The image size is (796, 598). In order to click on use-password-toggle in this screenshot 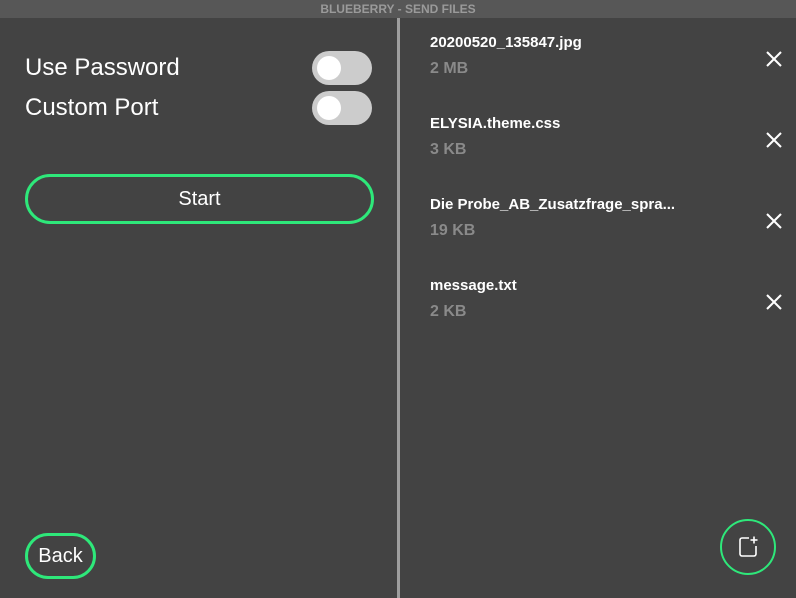, I will do `click(342, 68)`.